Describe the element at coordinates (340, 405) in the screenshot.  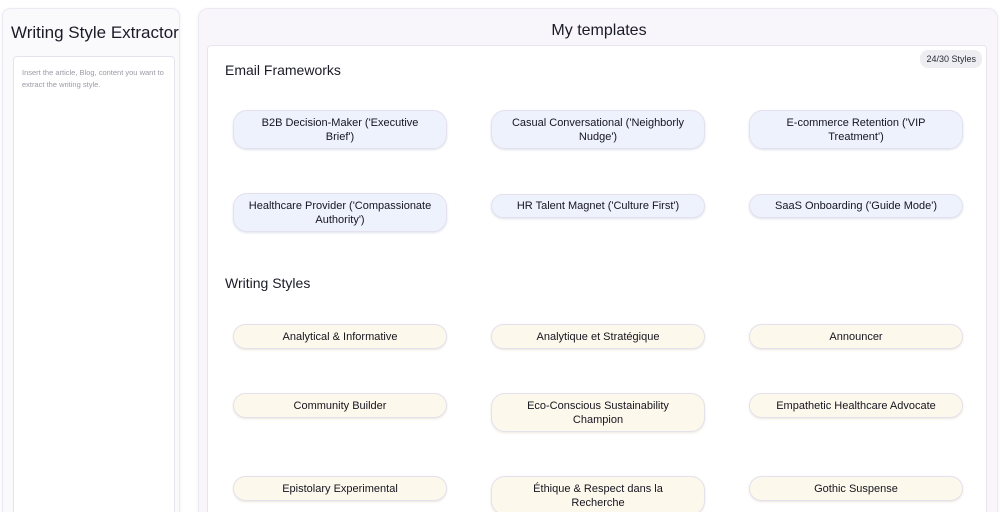
I see `template-chip-style: Community Builder` at that location.